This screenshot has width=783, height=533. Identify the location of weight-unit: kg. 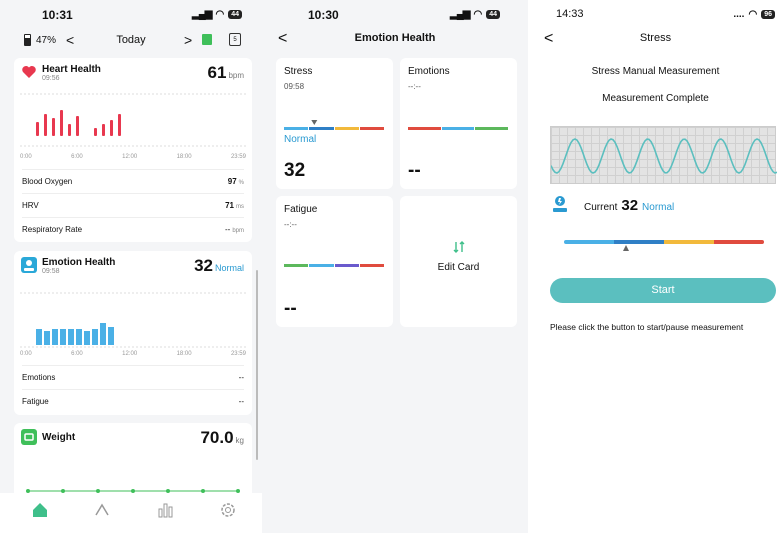
(239, 440).